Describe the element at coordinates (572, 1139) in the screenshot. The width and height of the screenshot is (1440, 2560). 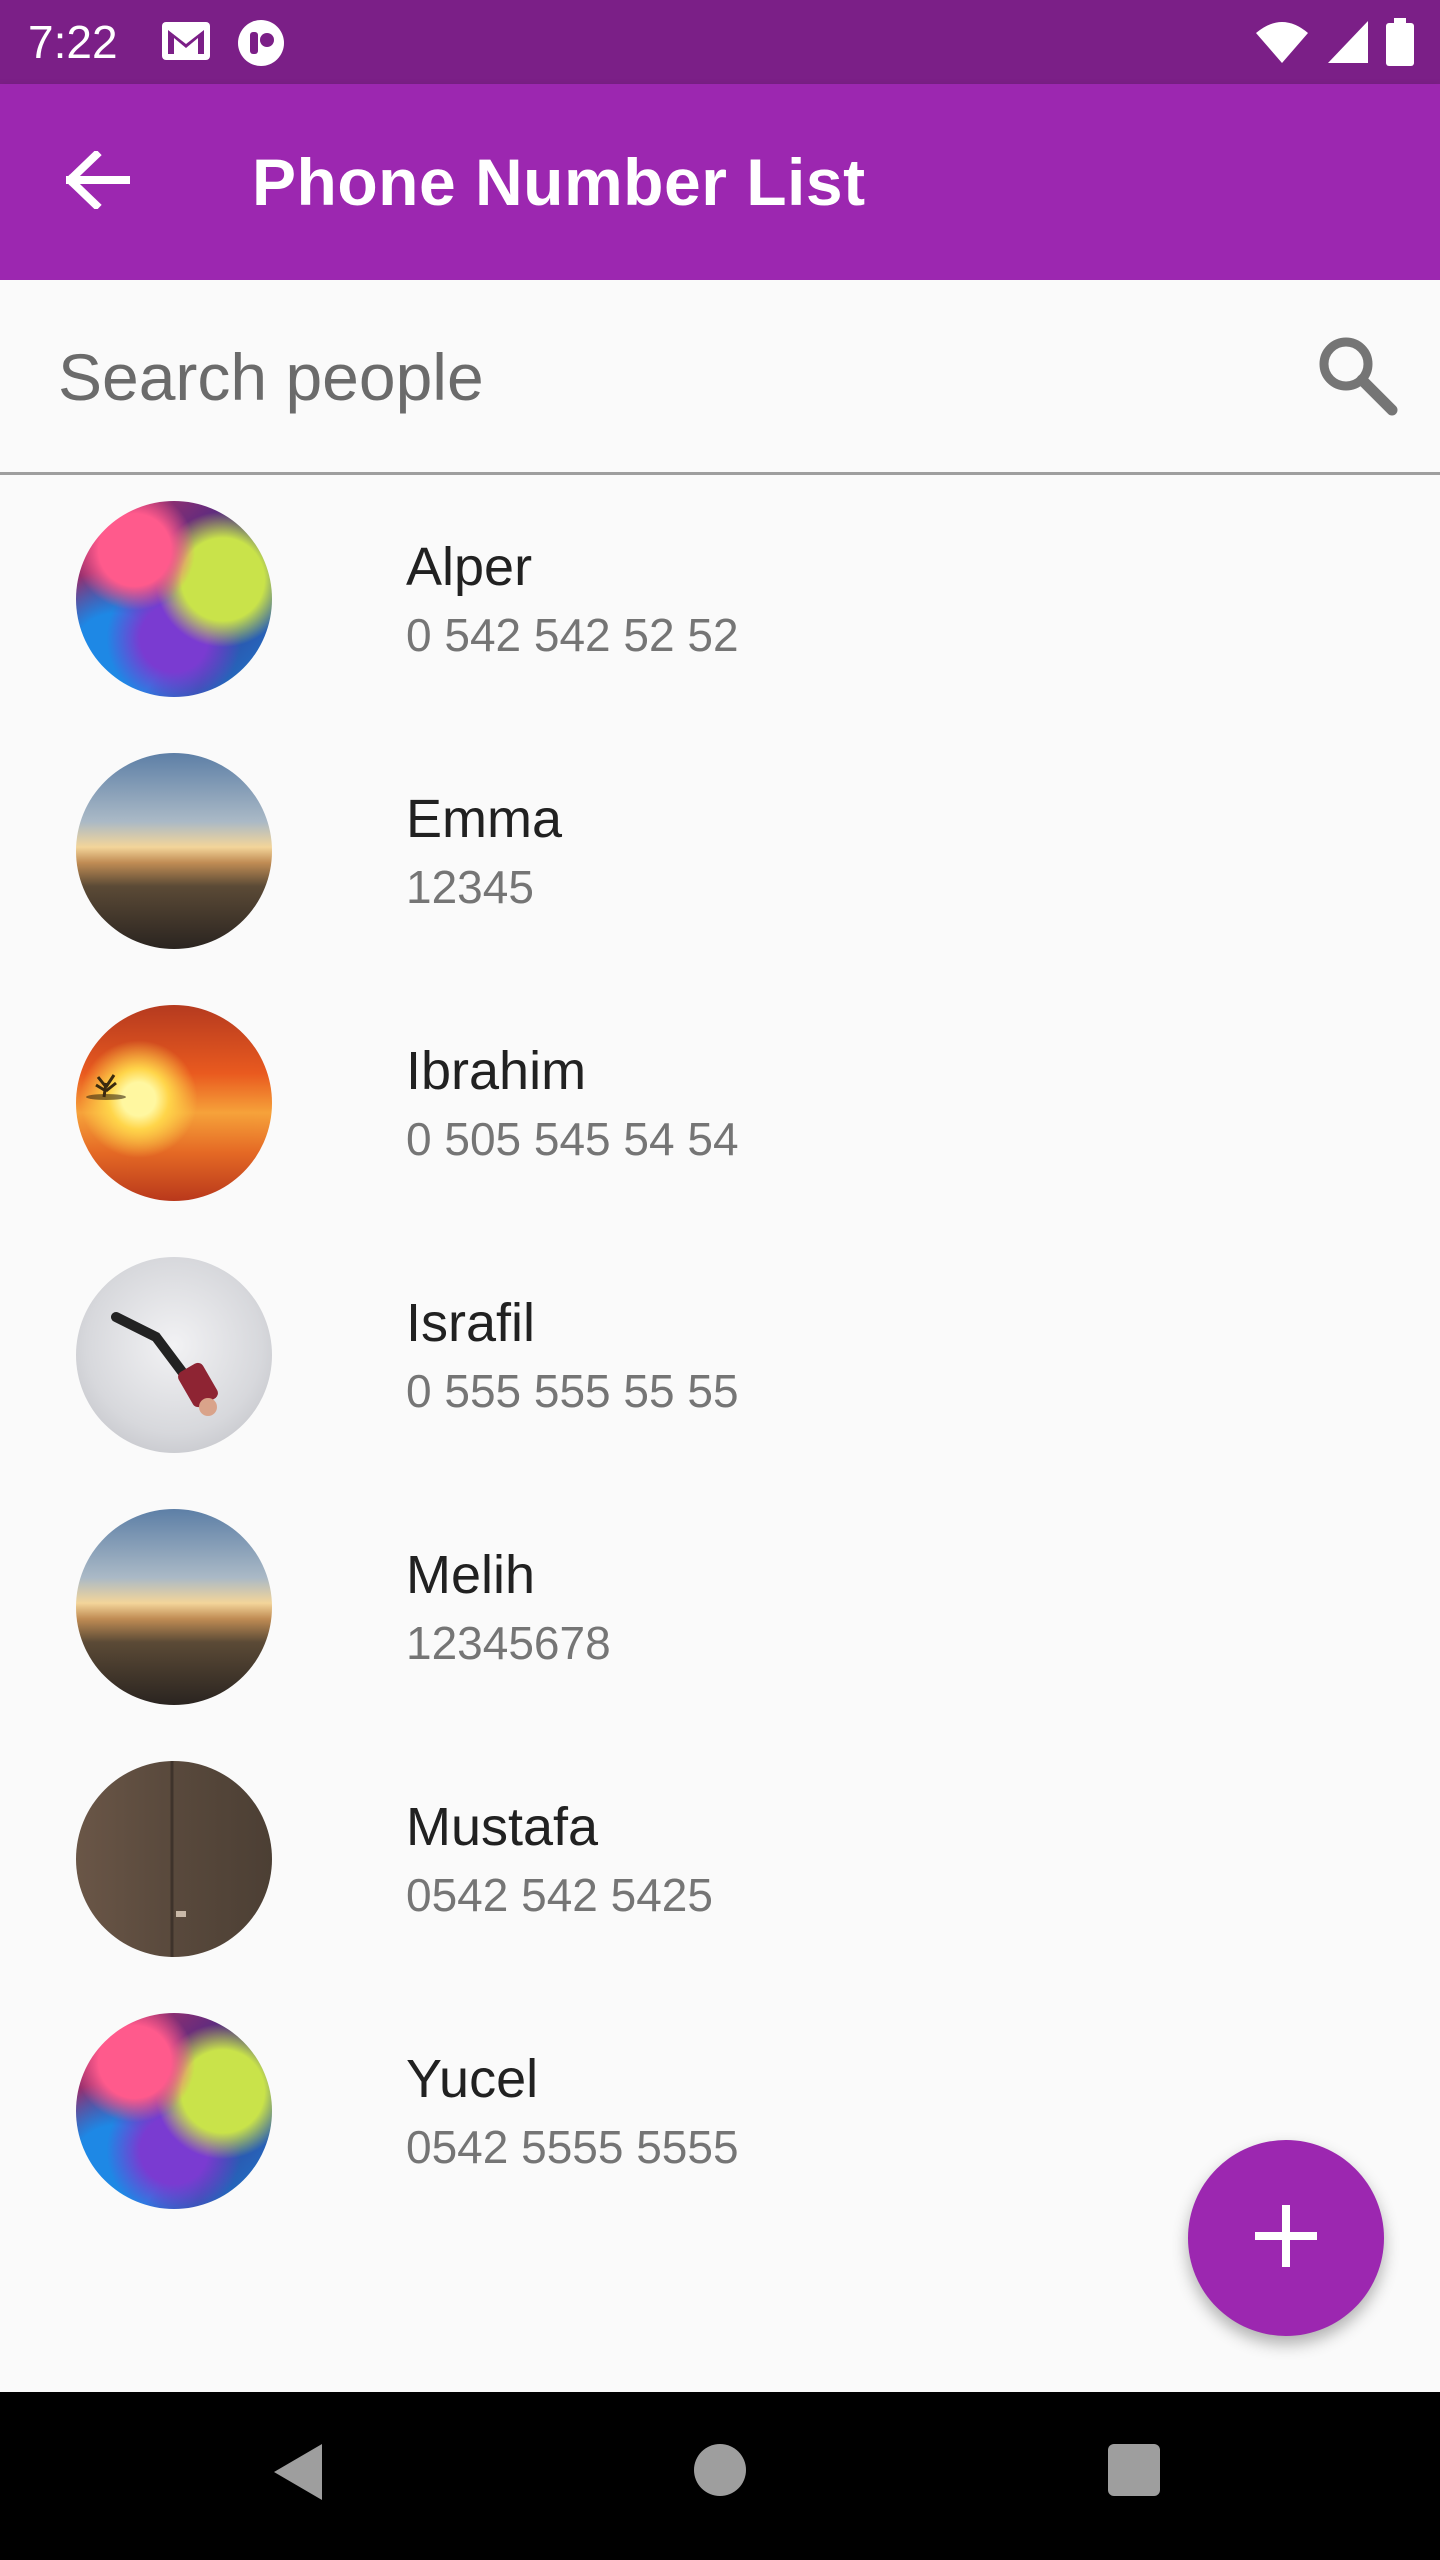
I see `contact-phone: 0 505 545 54 54` at that location.